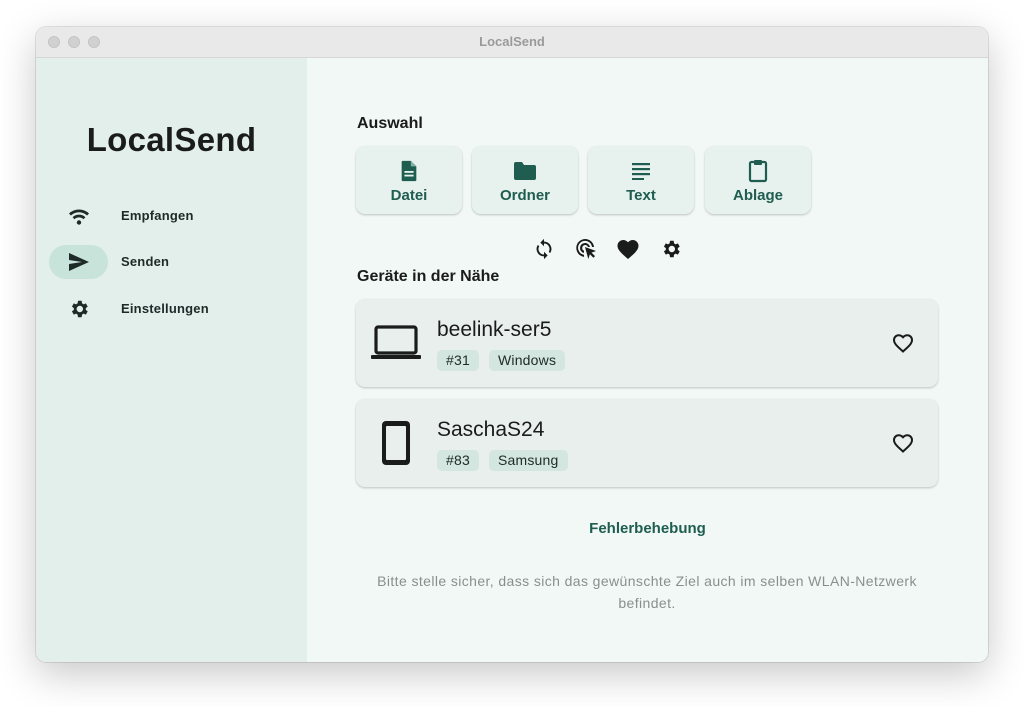 This screenshot has width=1024, height=707. What do you see at coordinates (628, 249) in the screenshot?
I see `favorites-icon` at bounding box center [628, 249].